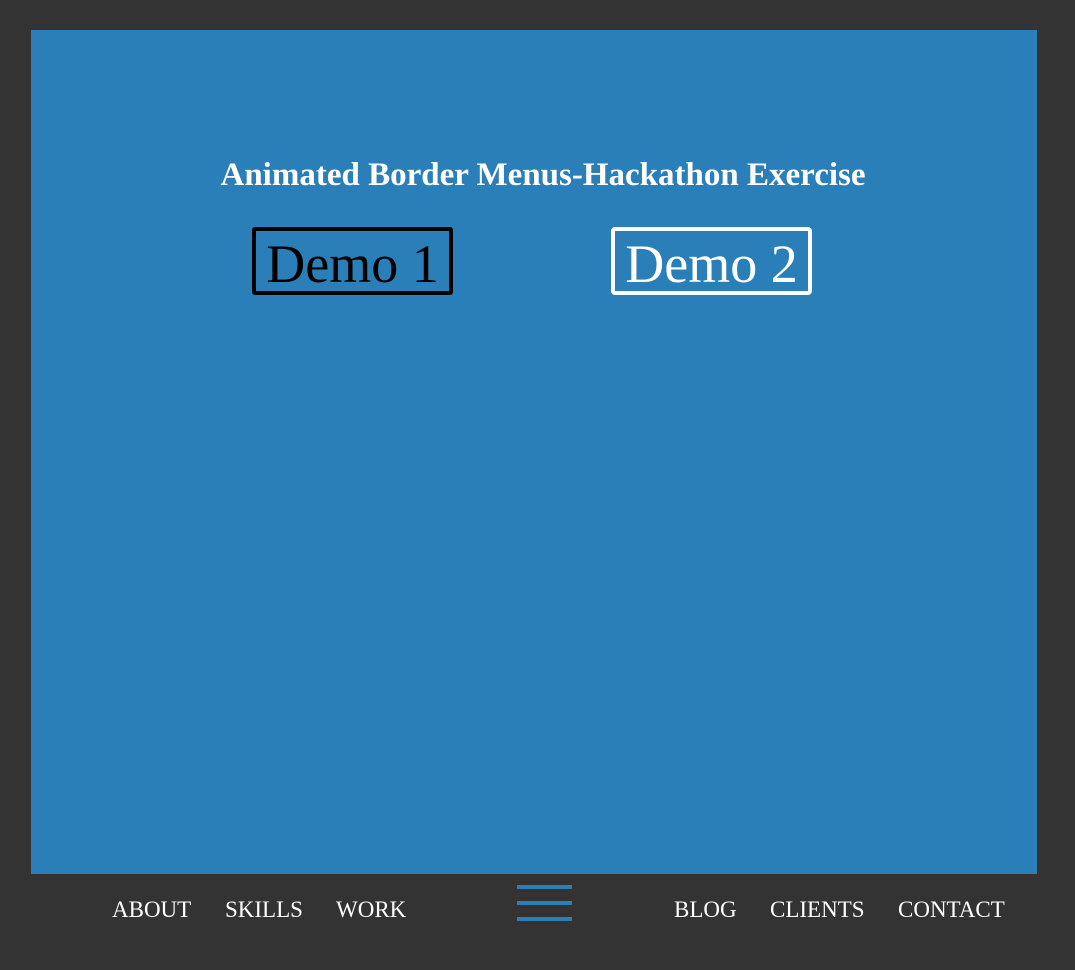 The height and width of the screenshot is (970, 1075). I want to click on menu-bar-middle, so click(544, 903).